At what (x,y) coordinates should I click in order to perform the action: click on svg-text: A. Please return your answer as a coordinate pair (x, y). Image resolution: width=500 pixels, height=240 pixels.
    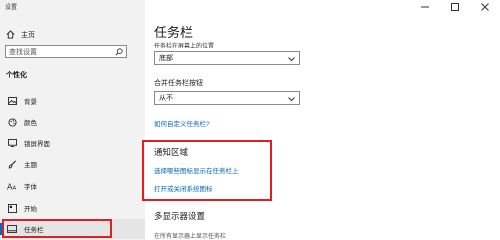
    Looking at the image, I should click on (14, 187).